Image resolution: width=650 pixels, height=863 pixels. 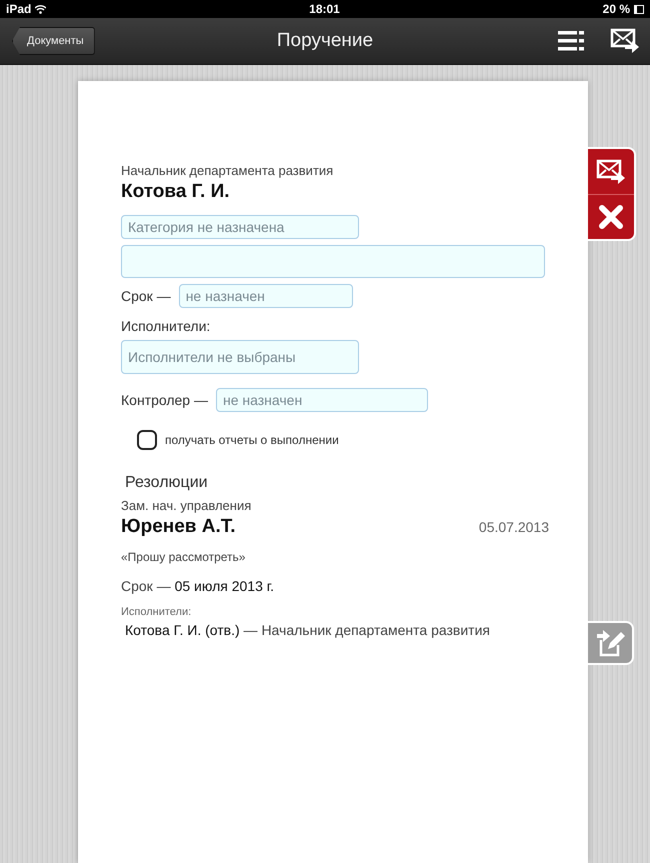 I want to click on text-field, so click(x=333, y=261).